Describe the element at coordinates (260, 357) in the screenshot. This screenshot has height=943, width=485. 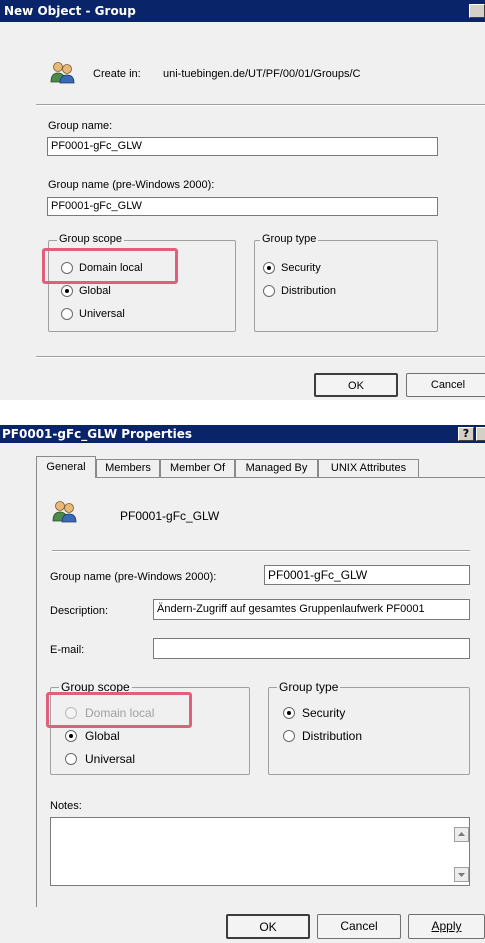
I see `separator-bottom` at that location.